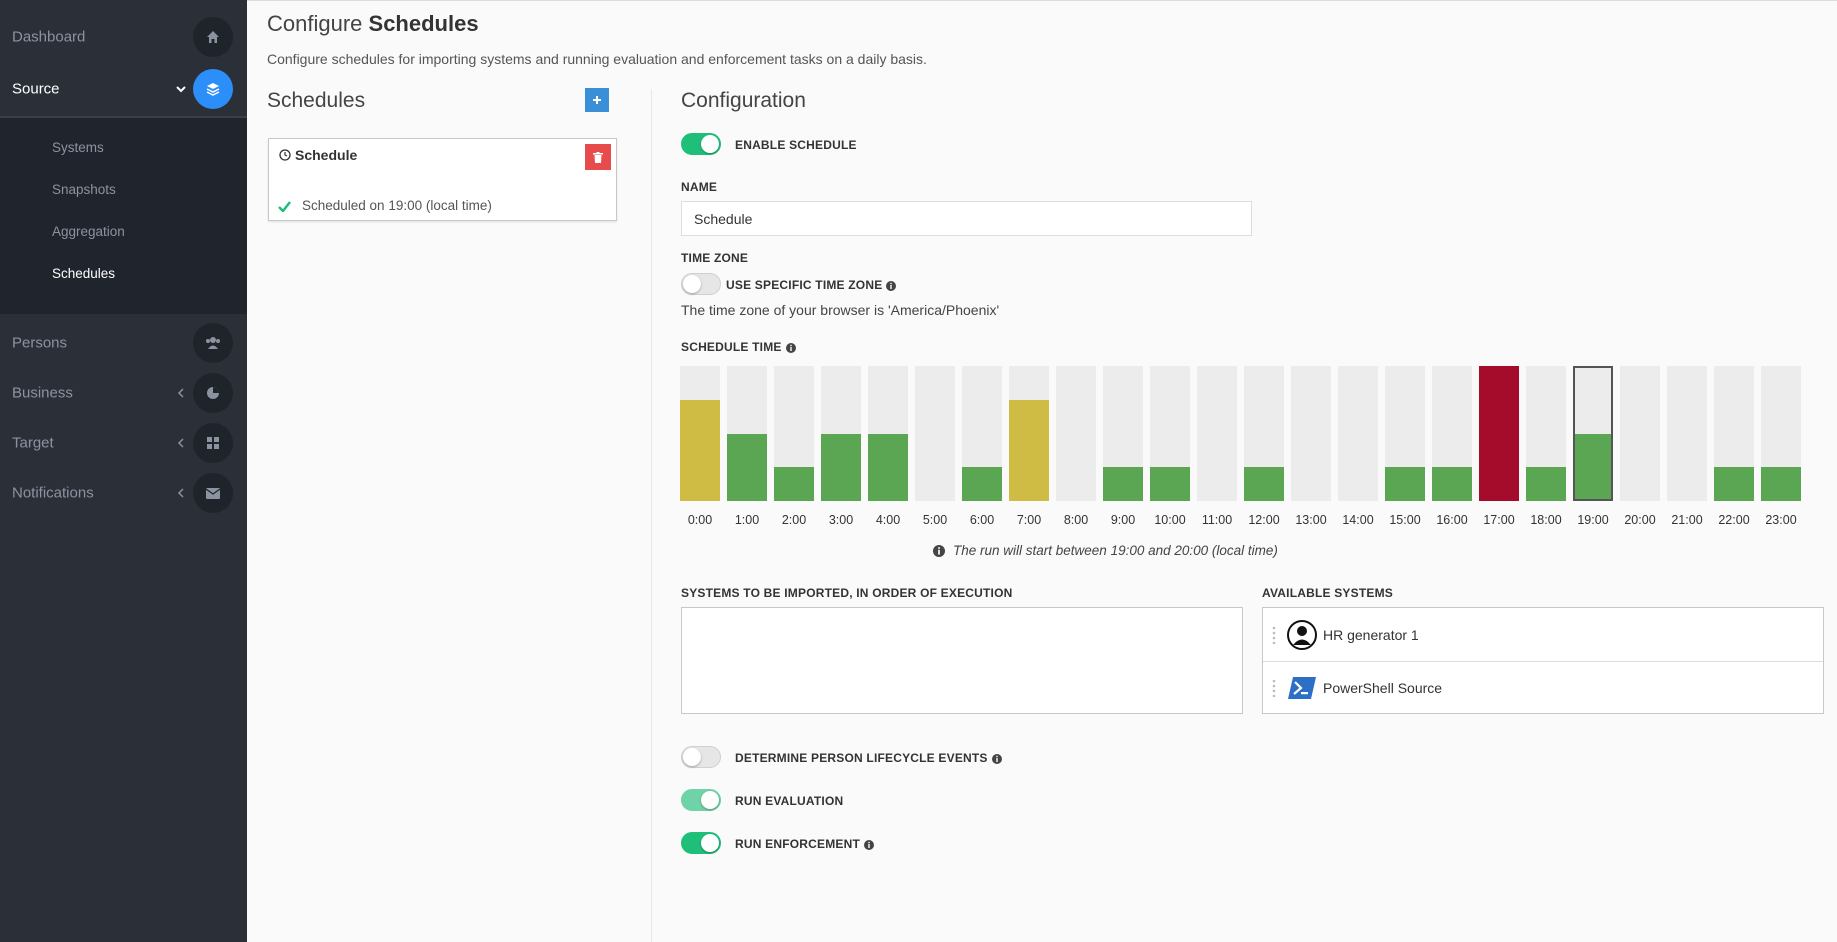 This screenshot has width=1837, height=942. Describe the element at coordinates (1358, 520) in the screenshot. I see `hour-label: 14:00` at that location.